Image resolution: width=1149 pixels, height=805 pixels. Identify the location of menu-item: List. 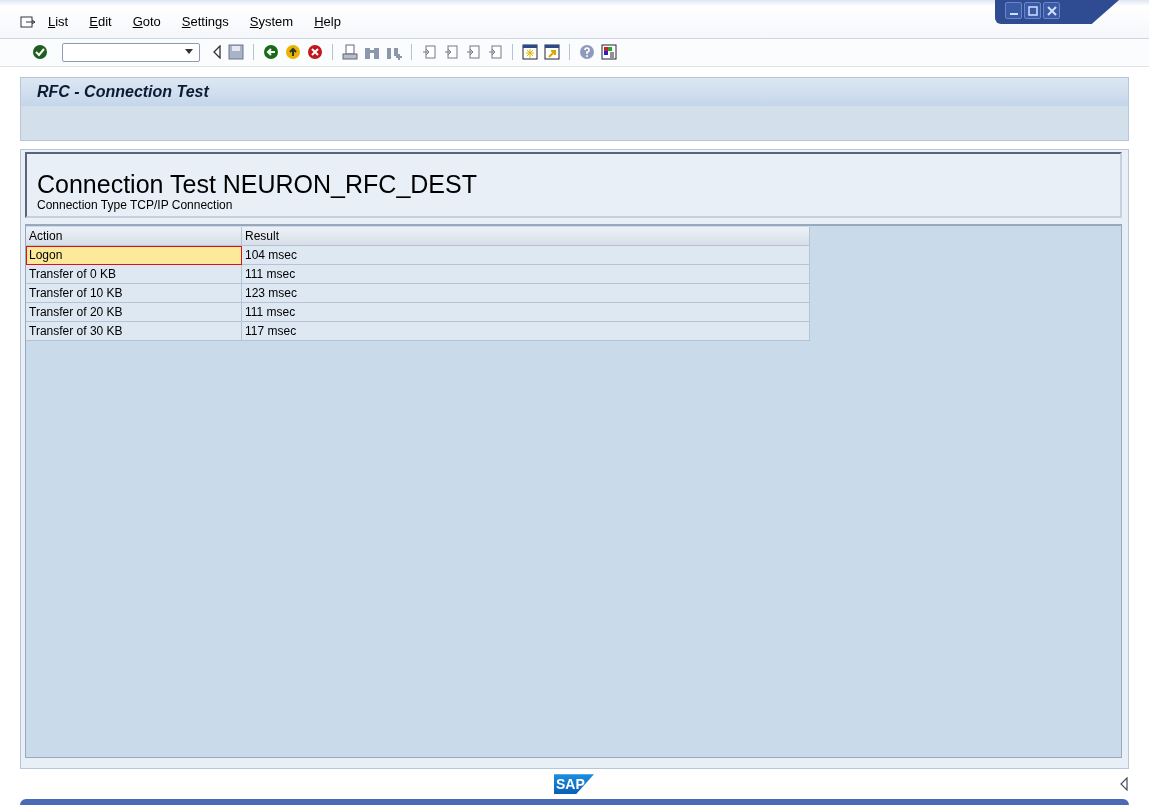
(58, 22).